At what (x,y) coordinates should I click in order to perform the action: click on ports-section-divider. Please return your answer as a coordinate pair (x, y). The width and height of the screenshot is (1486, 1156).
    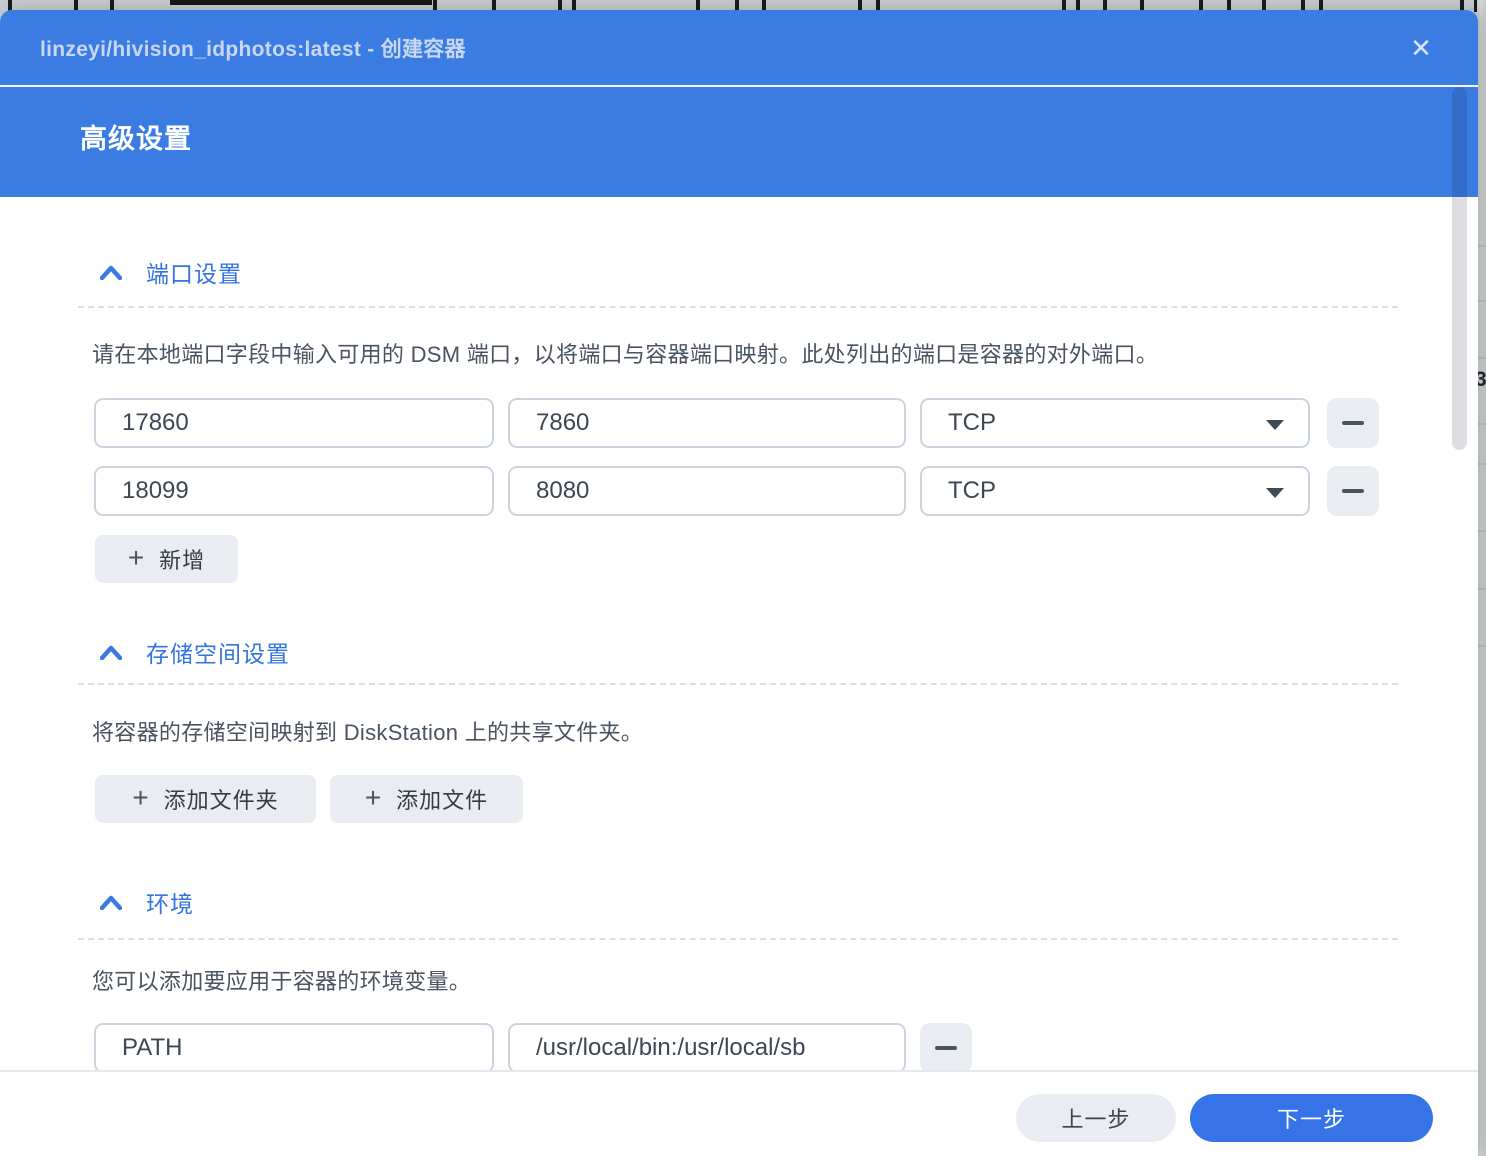
    Looking at the image, I should click on (738, 307).